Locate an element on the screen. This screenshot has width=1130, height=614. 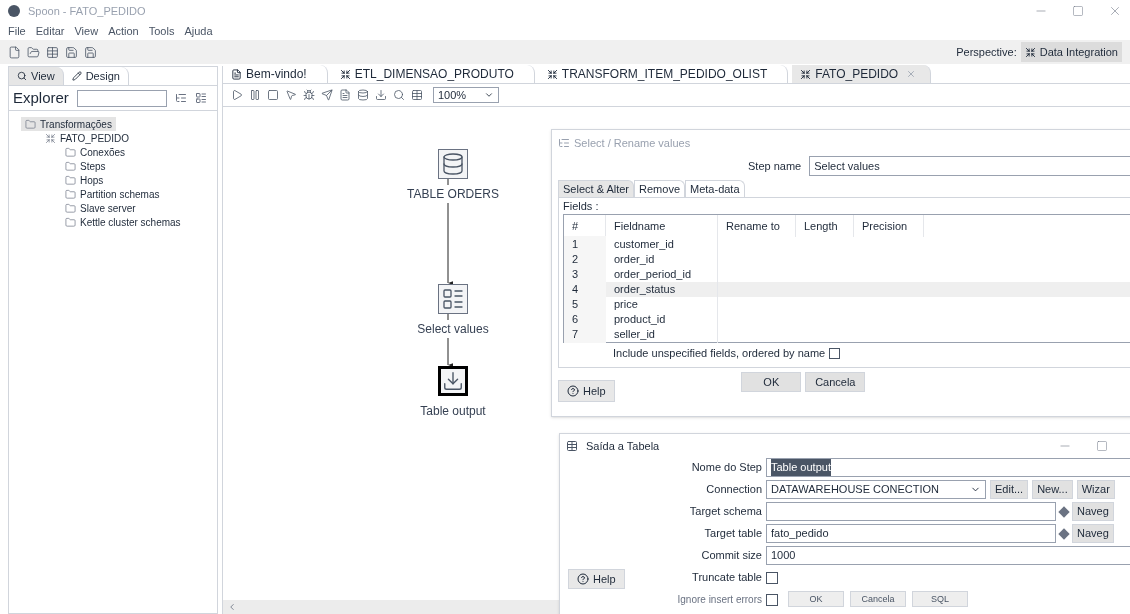
dialog-icon is located at coordinates (564, 143).